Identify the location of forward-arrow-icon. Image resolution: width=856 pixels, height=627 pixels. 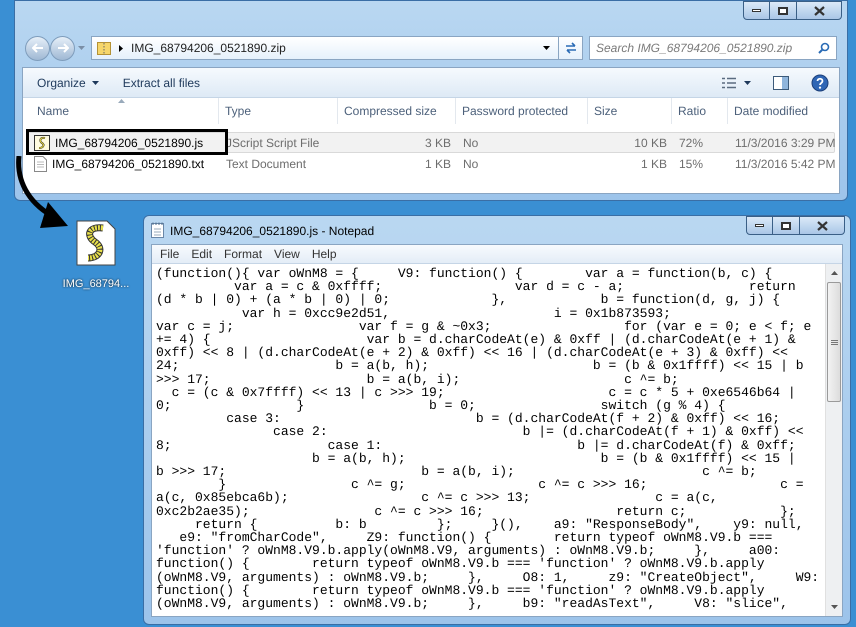
(62, 48).